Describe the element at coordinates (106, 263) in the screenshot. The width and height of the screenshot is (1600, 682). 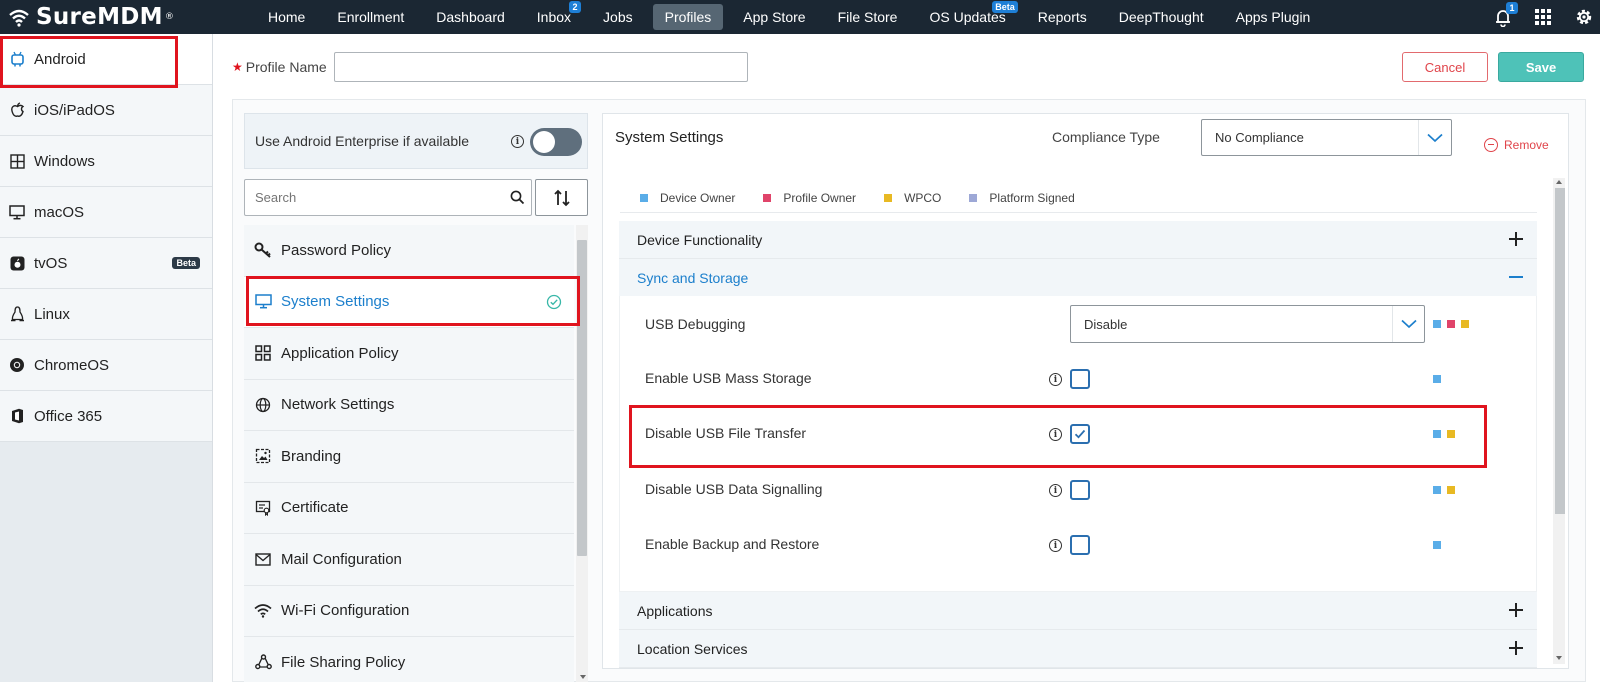
I see `os-item-tvos: tvOS Beta` at that location.